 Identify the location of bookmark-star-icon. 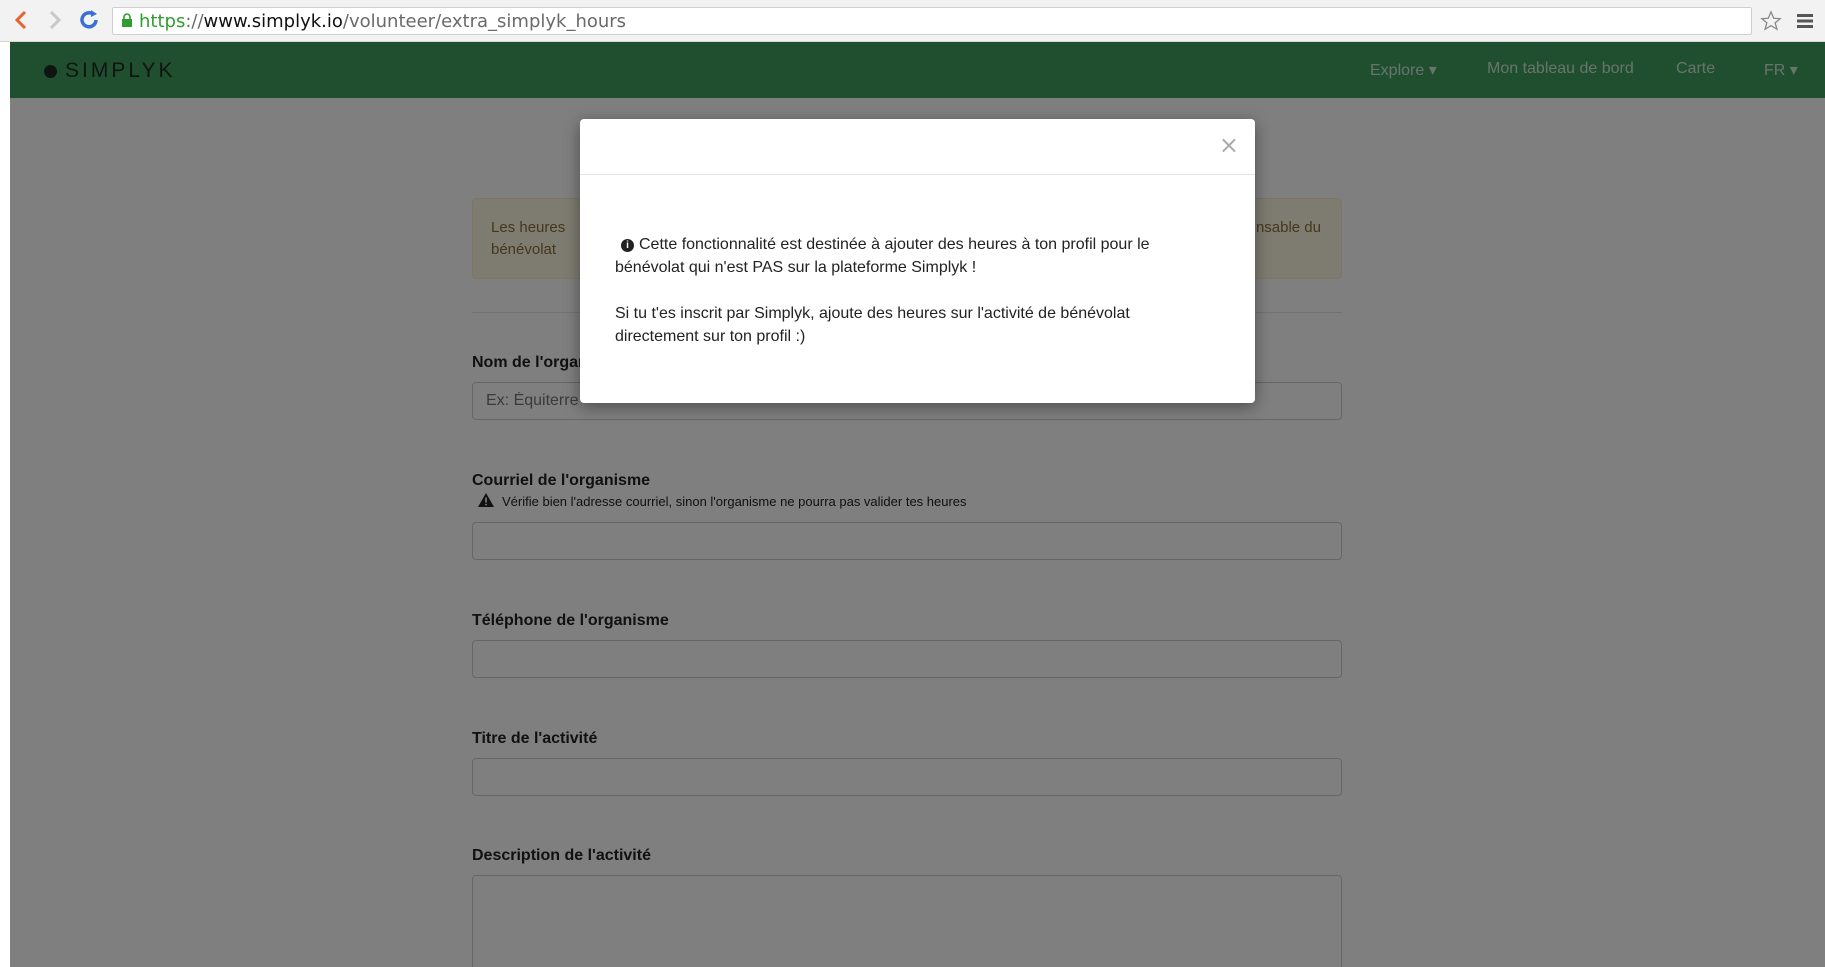
(1771, 21).